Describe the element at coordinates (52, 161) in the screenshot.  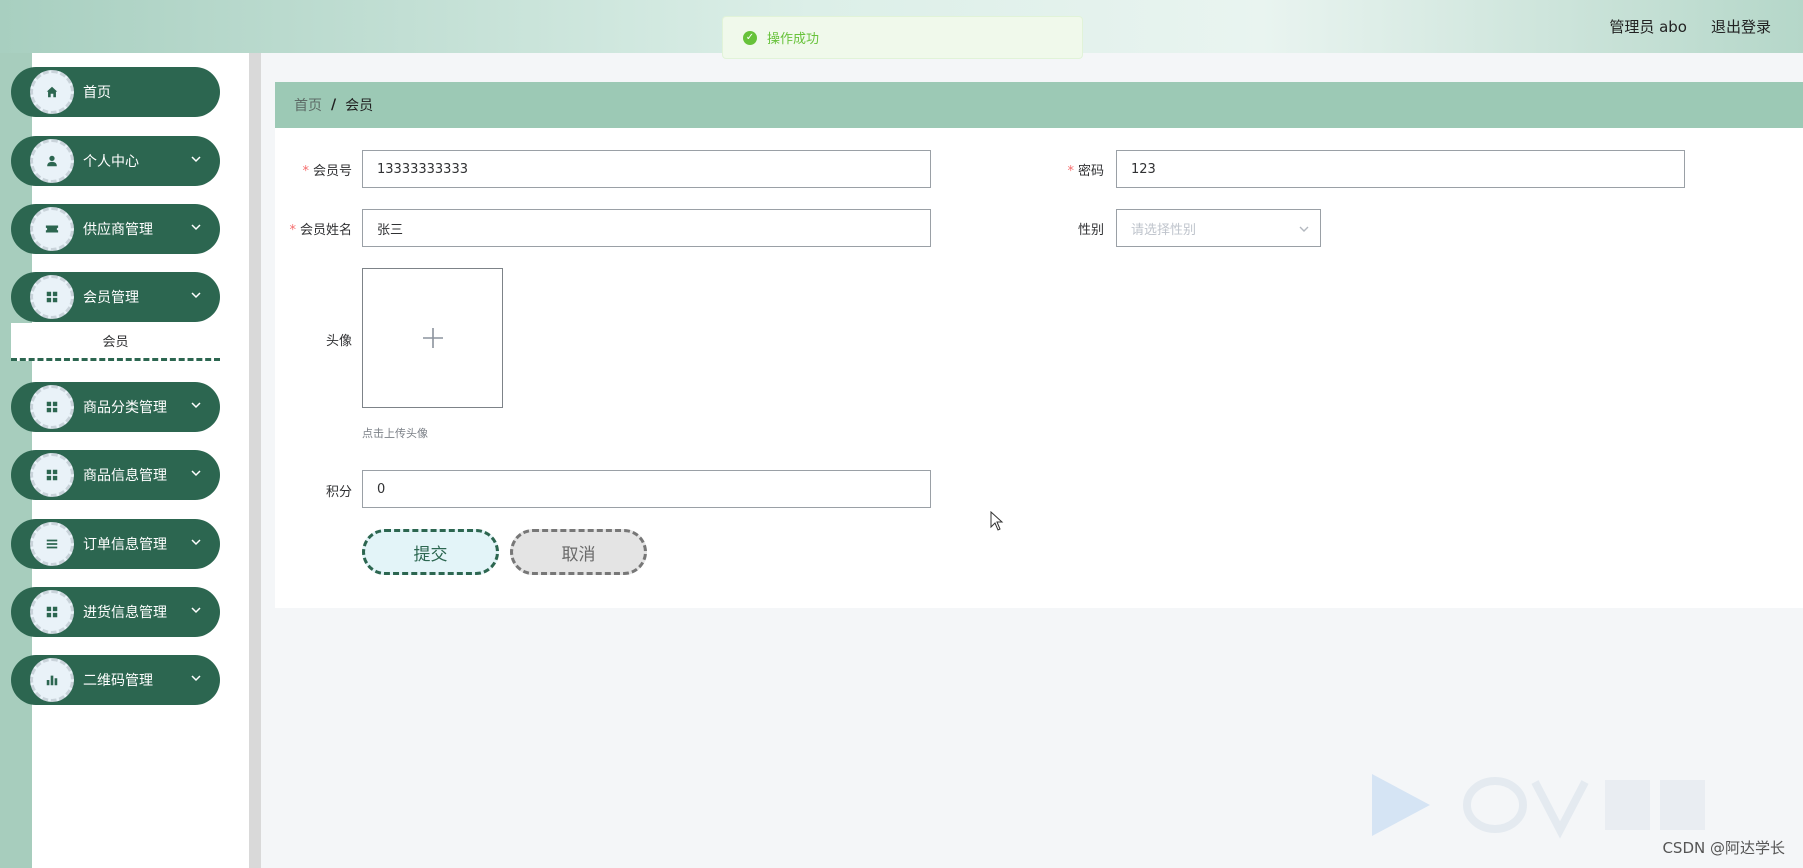
I see `user-icon` at that location.